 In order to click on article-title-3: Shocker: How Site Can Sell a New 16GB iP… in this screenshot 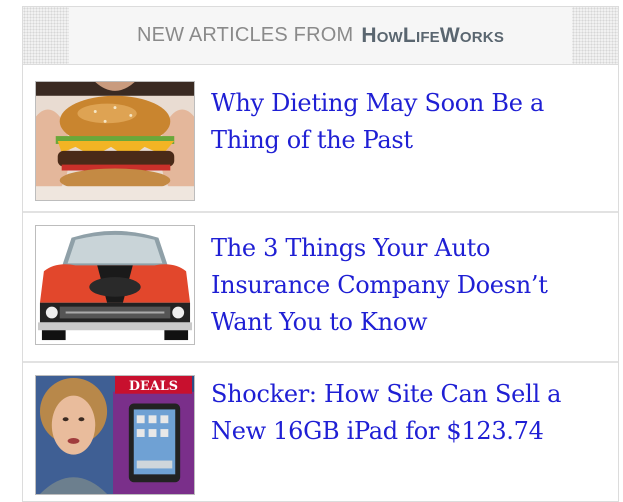, I will do `click(409, 413)`.